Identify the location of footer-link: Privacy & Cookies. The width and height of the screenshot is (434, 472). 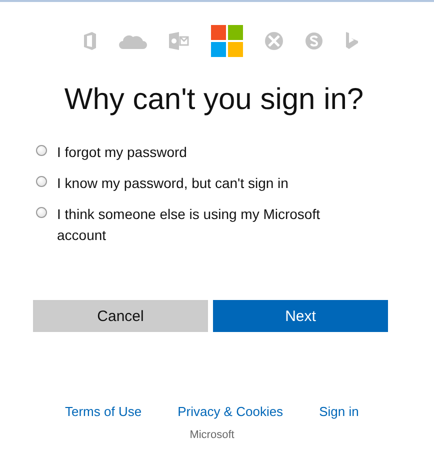
(231, 411).